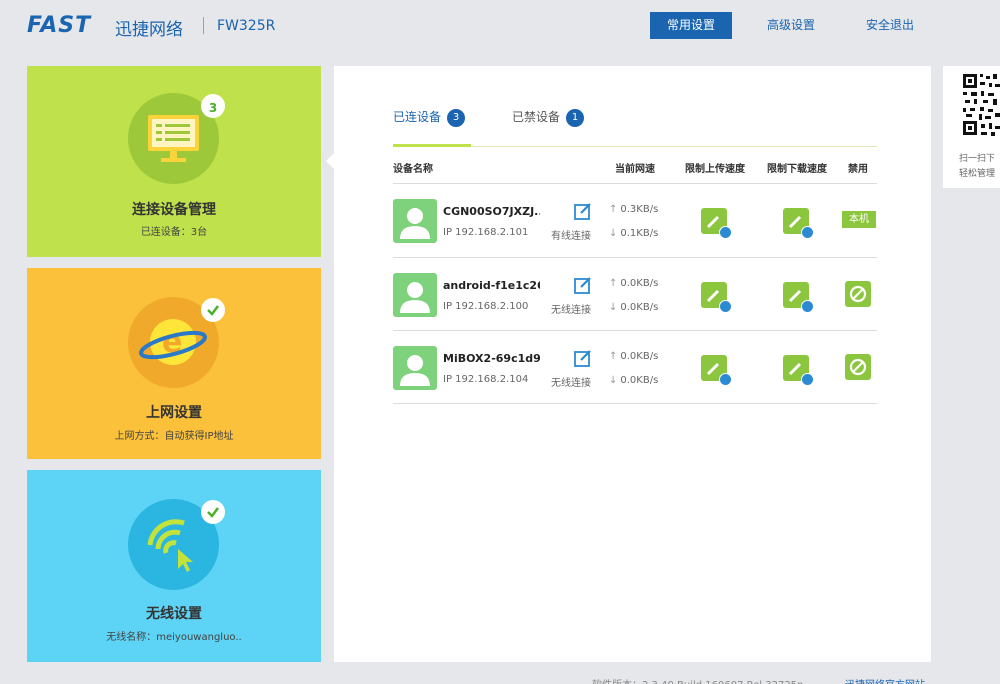 Image resolution: width=1000 pixels, height=684 pixels. What do you see at coordinates (635, 403) in the screenshot?
I see `row-divider` at bounding box center [635, 403].